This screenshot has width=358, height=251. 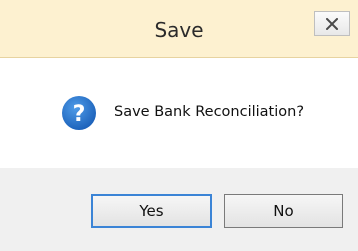 I want to click on close-button, so click(x=332, y=23).